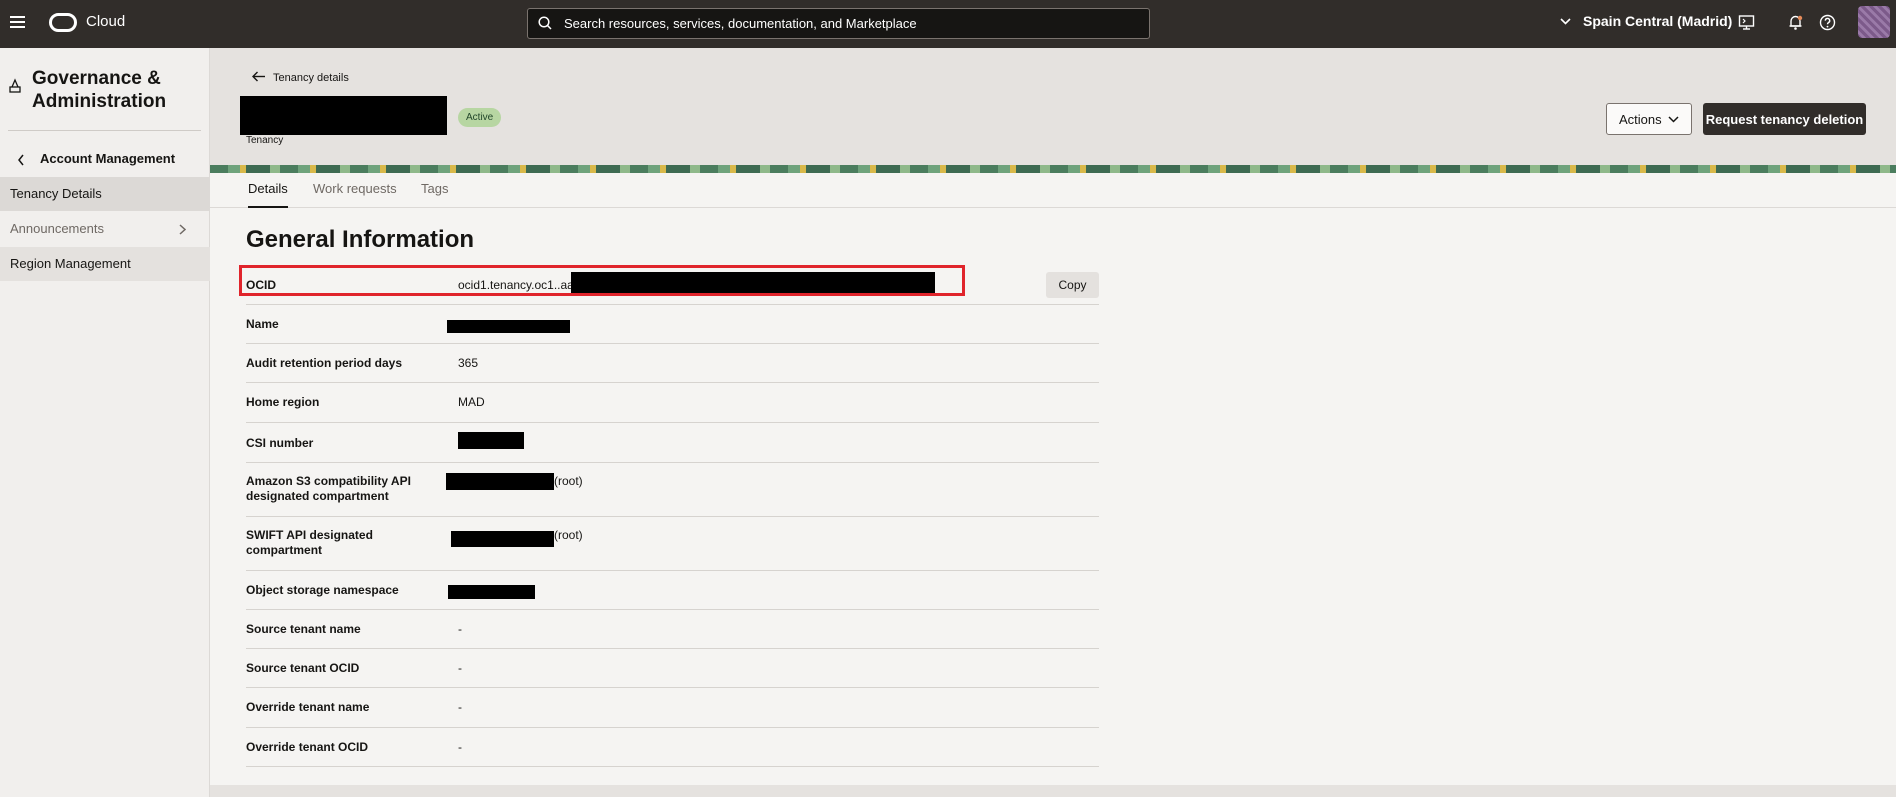 The width and height of the screenshot is (1896, 797). What do you see at coordinates (1072, 285) in the screenshot?
I see `copy-button: Copy` at bounding box center [1072, 285].